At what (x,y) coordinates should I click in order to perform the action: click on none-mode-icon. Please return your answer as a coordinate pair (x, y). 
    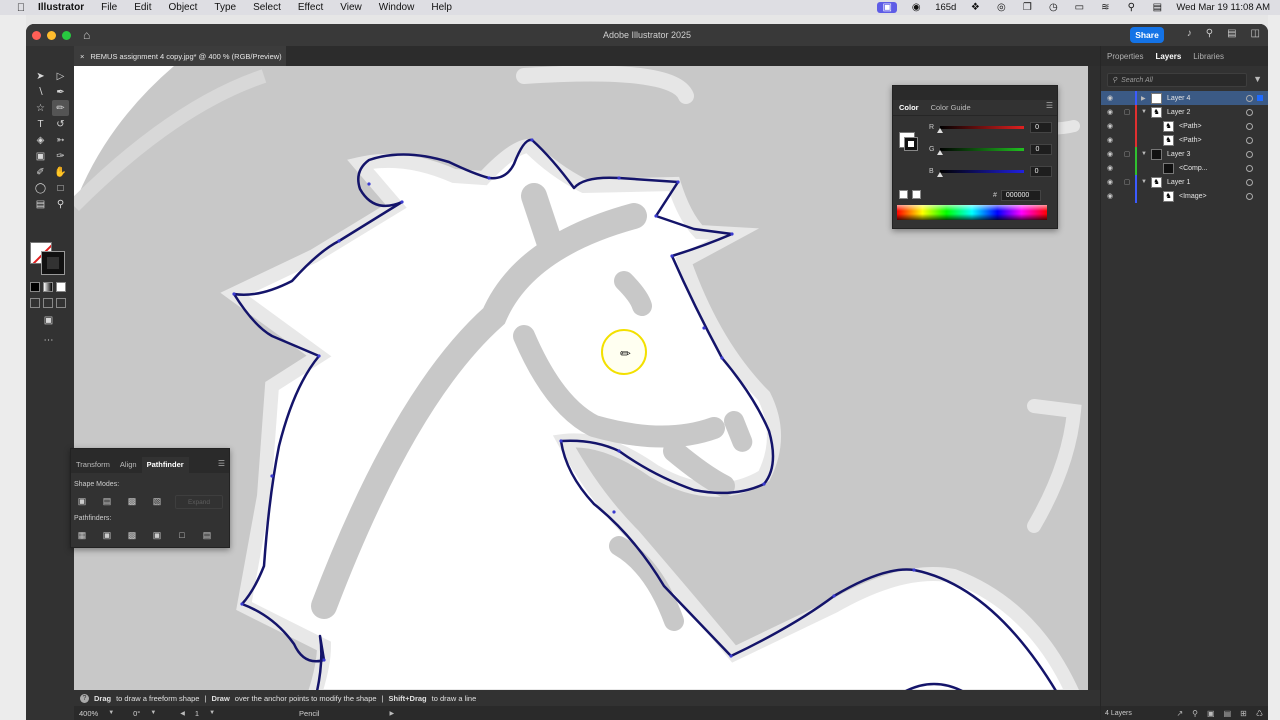
    Looking at the image, I should click on (61, 287).